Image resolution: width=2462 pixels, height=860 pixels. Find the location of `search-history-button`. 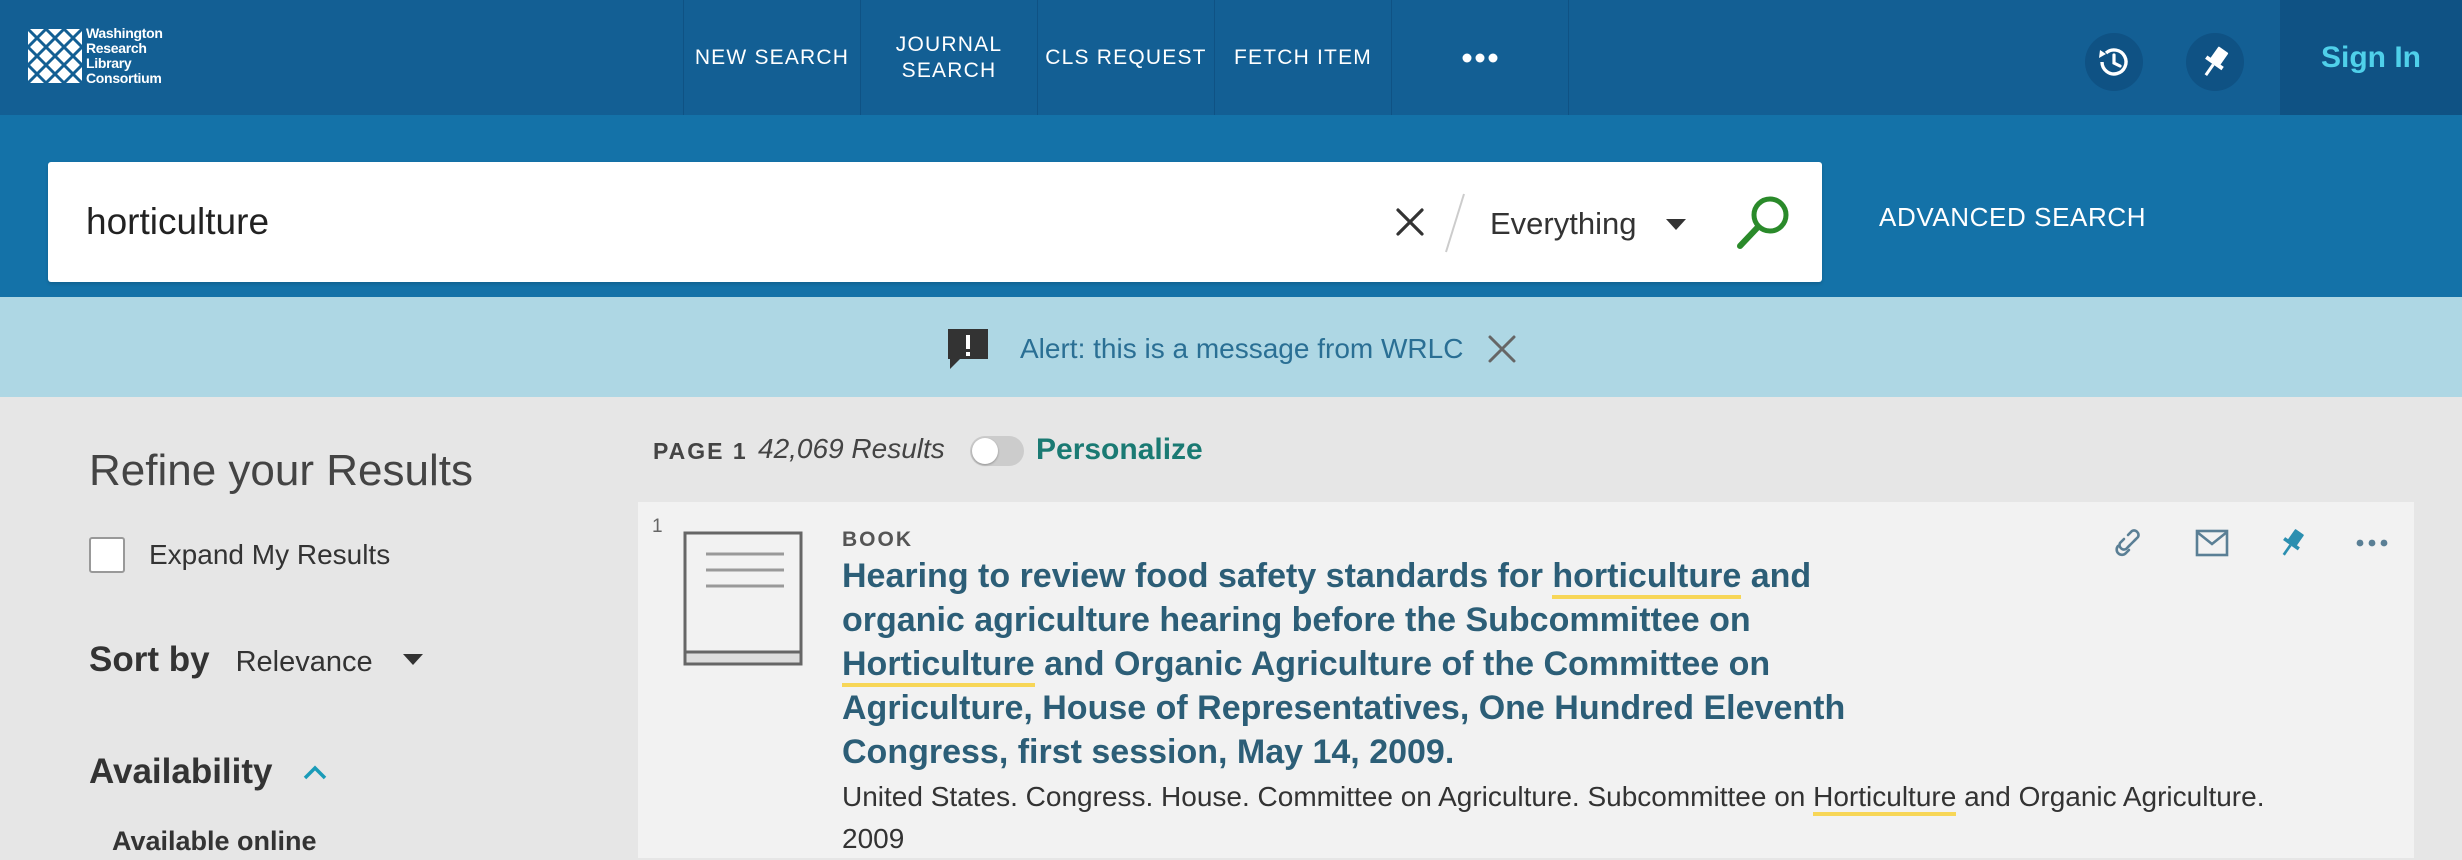

search-history-button is located at coordinates (2114, 62).